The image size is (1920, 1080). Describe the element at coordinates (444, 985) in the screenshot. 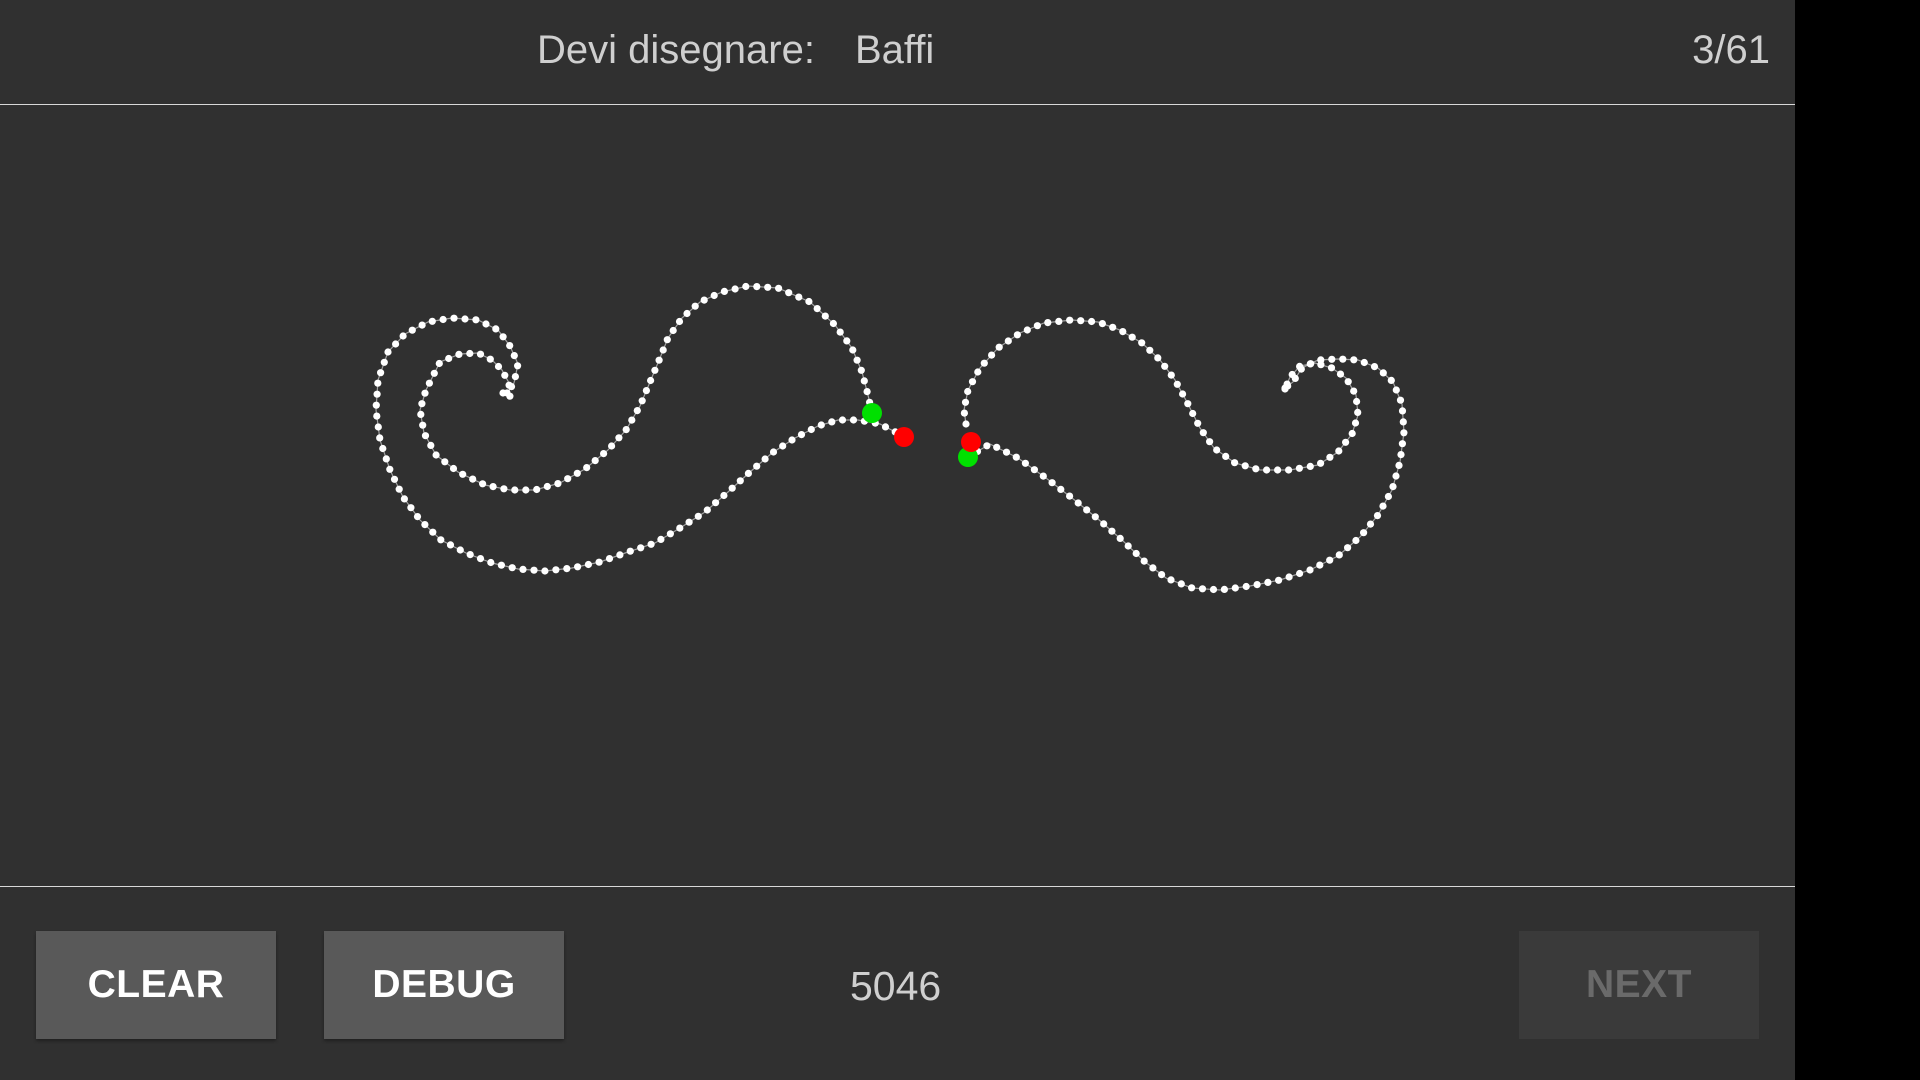

I see `debug-button: DEBUG` at that location.